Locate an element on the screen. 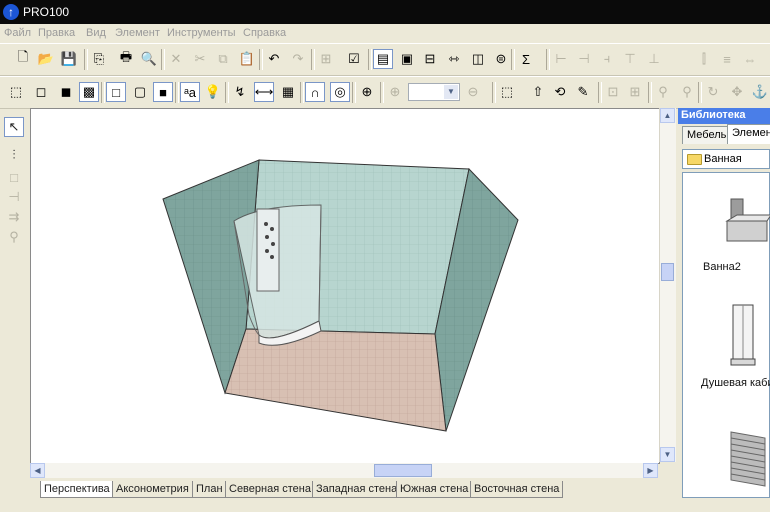  pin-button: ⚲ is located at coordinates (663, 92).